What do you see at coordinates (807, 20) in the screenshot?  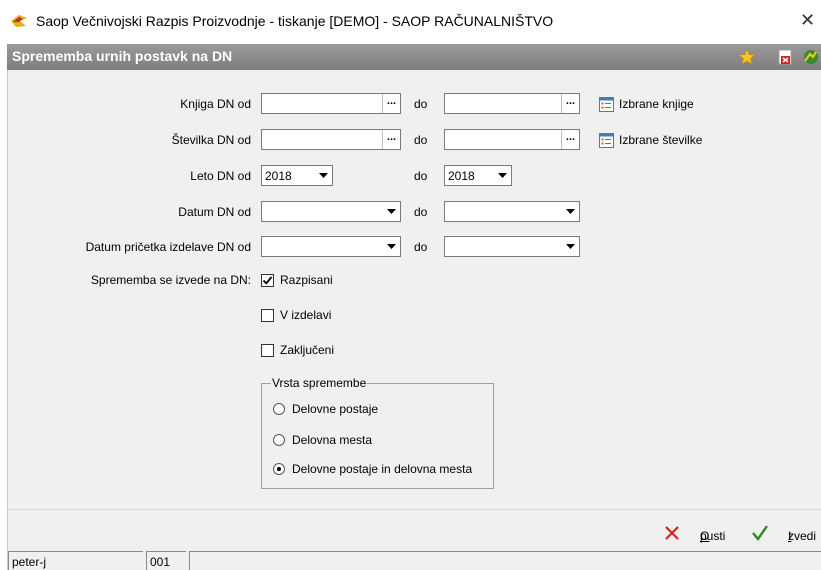 I see `close-icon: ✕` at bounding box center [807, 20].